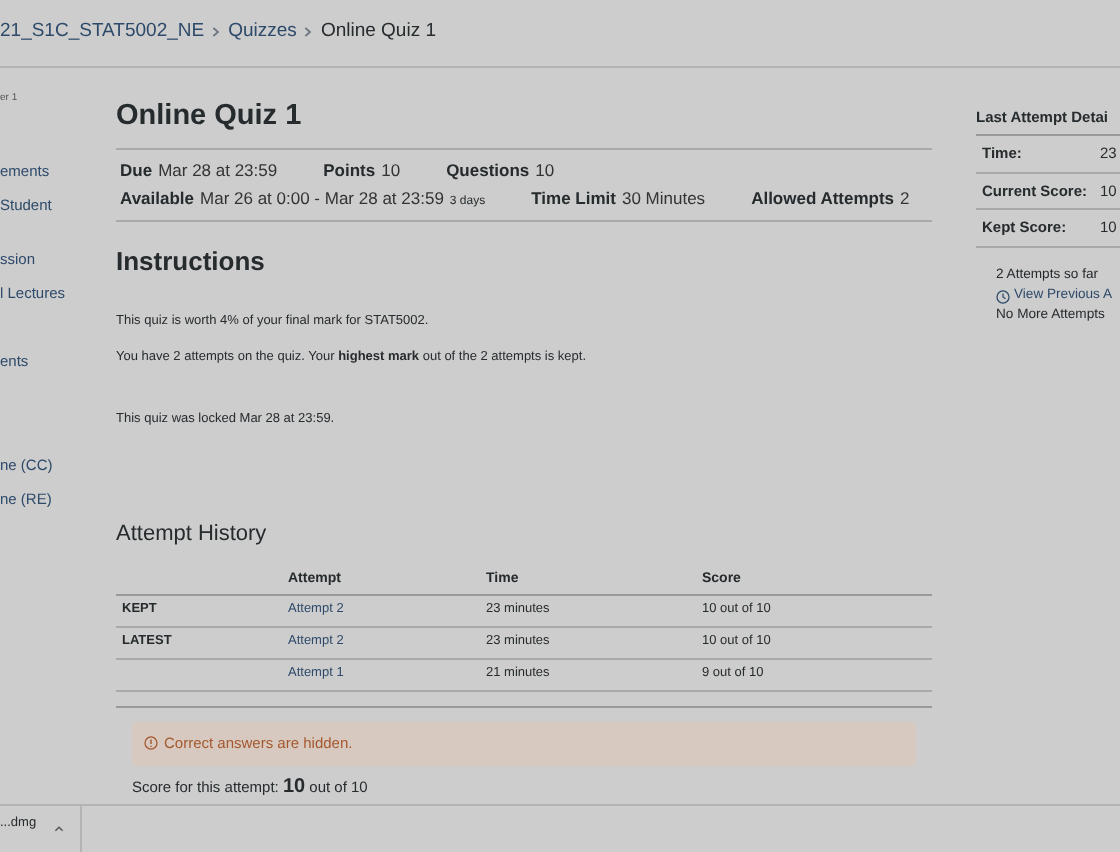 The image size is (1120, 852). What do you see at coordinates (488, 170) in the screenshot?
I see `detail-label: Questions` at bounding box center [488, 170].